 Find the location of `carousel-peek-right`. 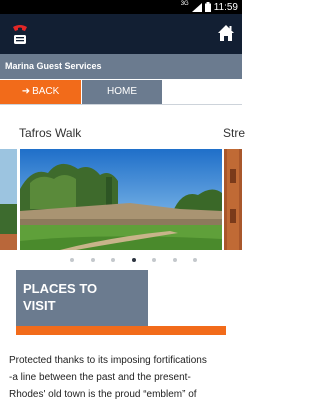

carousel-peek-right is located at coordinates (233, 199).